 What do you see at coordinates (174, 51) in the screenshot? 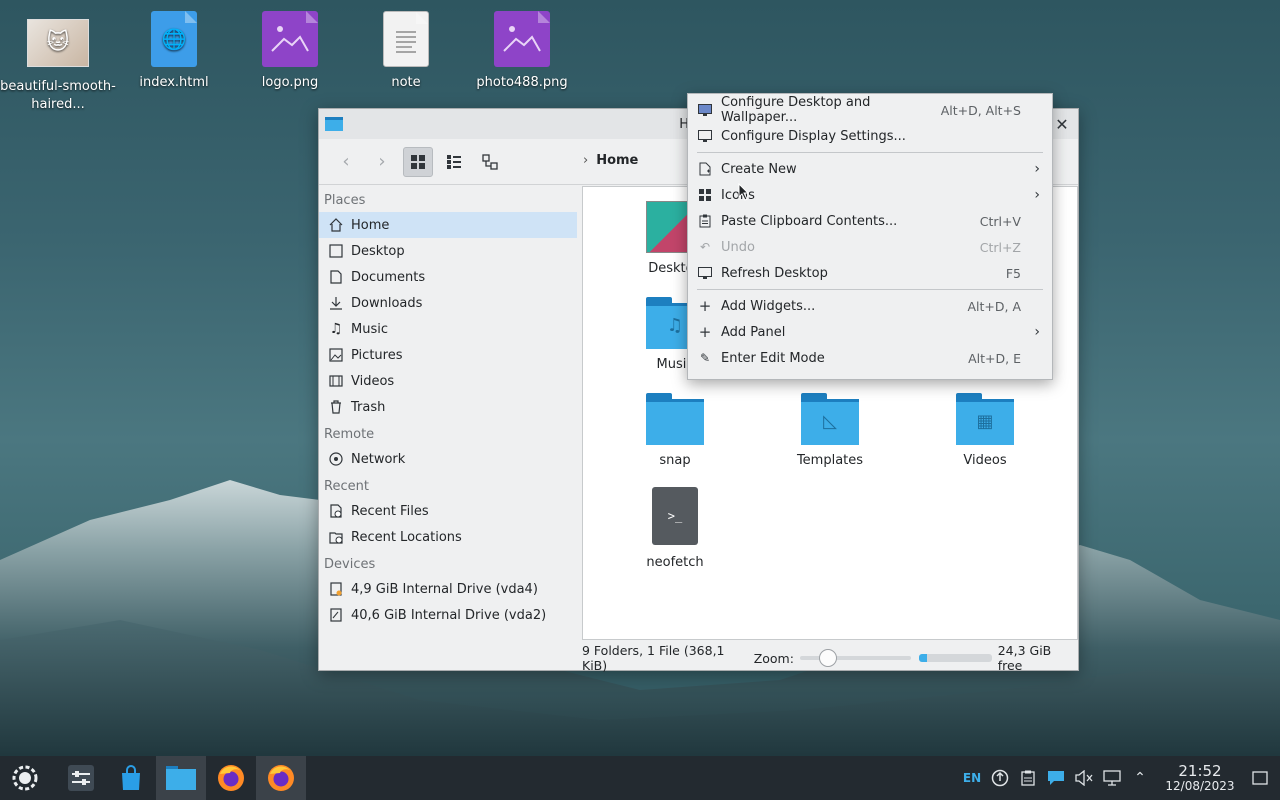
I see `desktop-icon-index-html: 🌐 index.html` at bounding box center [174, 51].